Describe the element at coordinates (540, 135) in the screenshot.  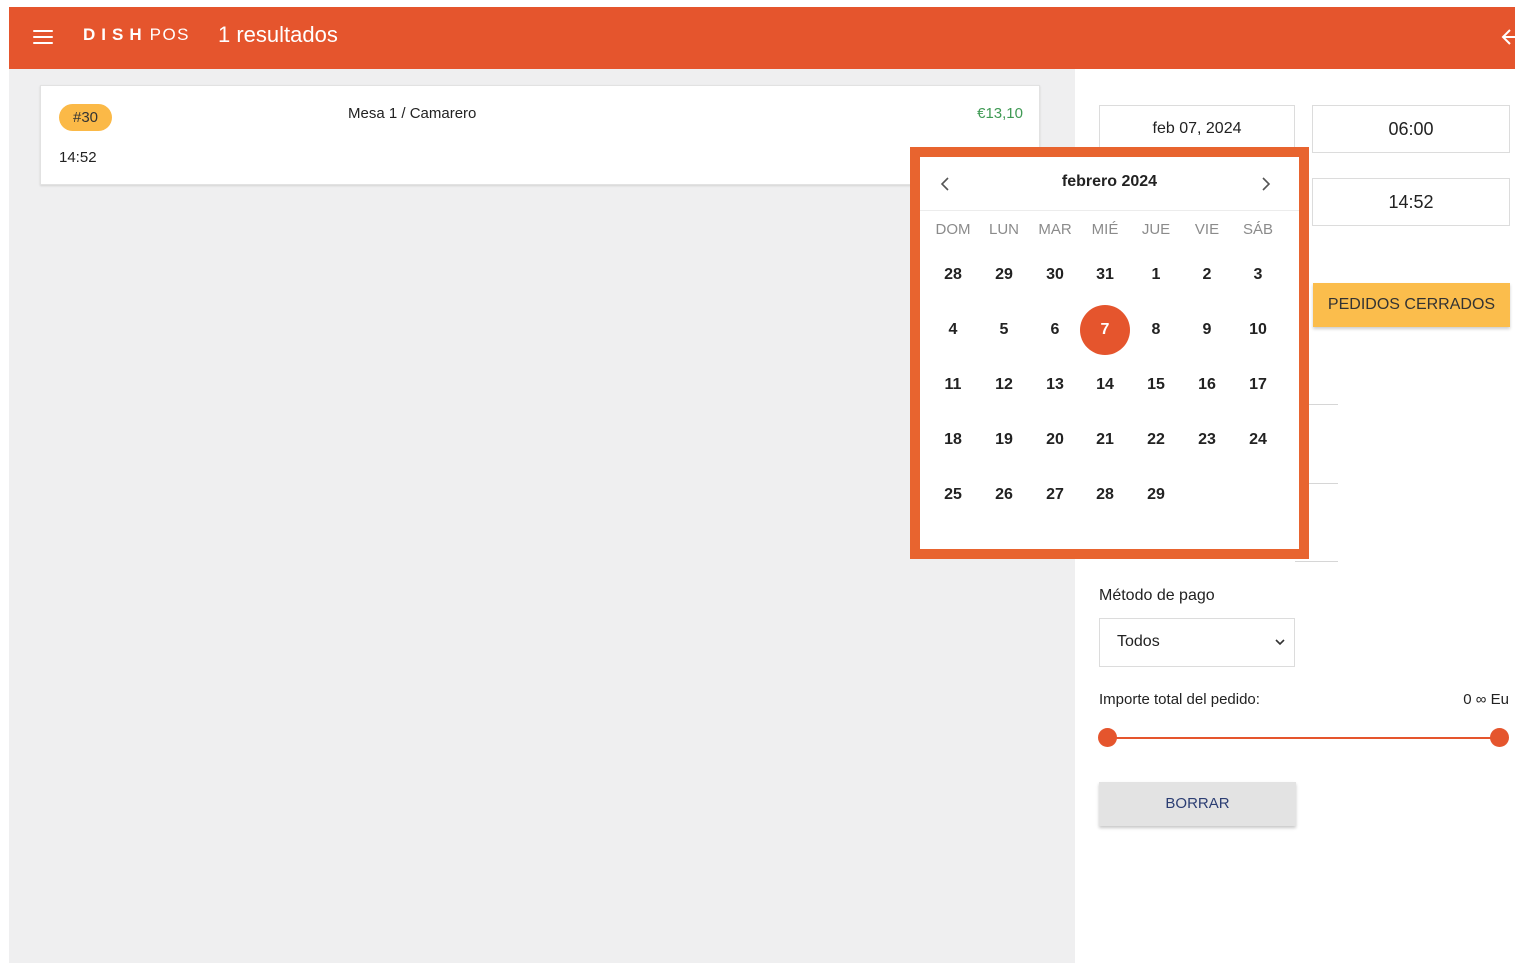
I see `order-card: #30 Mesa 1 / Camarero €13,10 14:52` at that location.